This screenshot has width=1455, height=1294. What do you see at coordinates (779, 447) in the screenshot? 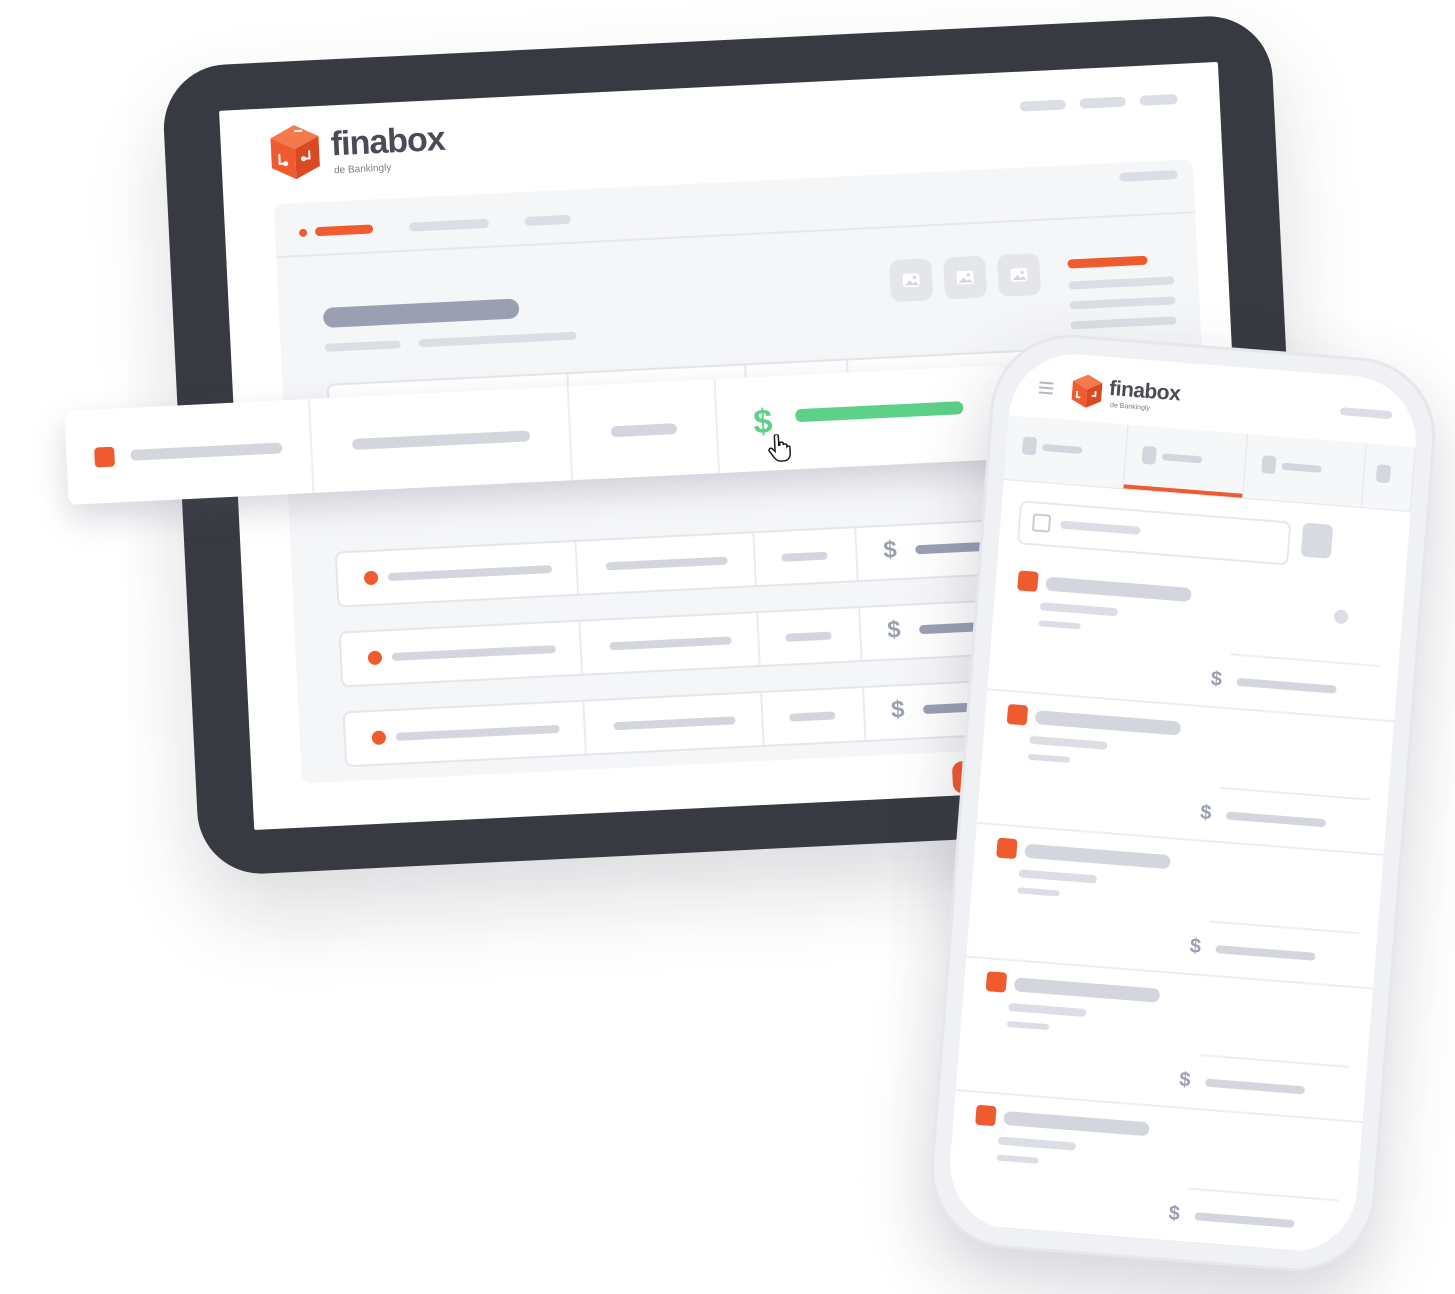
I see `hand-pointer-icon` at bounding box center [779, 447].